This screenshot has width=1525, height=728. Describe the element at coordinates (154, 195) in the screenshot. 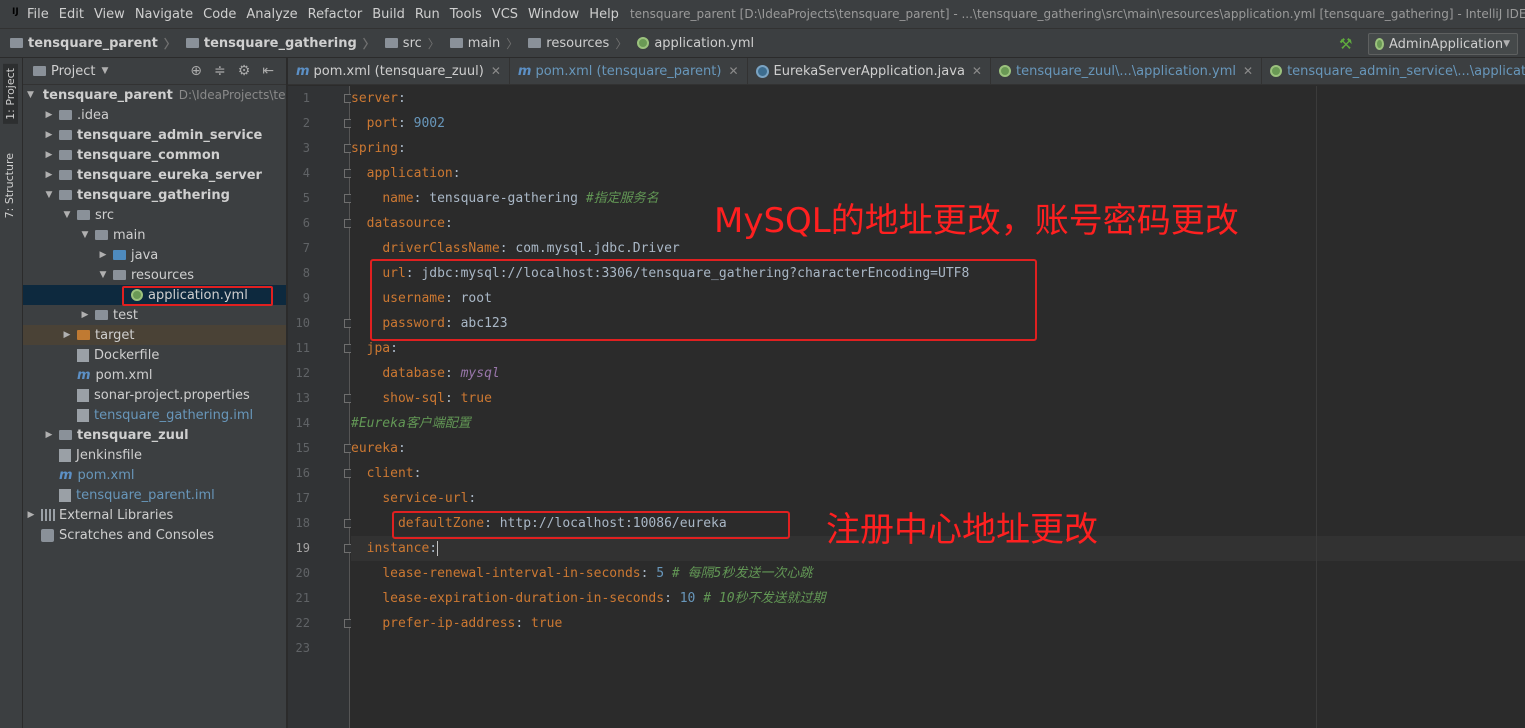

I see `tree-item: ▼ tensquare_gathering` at that location.